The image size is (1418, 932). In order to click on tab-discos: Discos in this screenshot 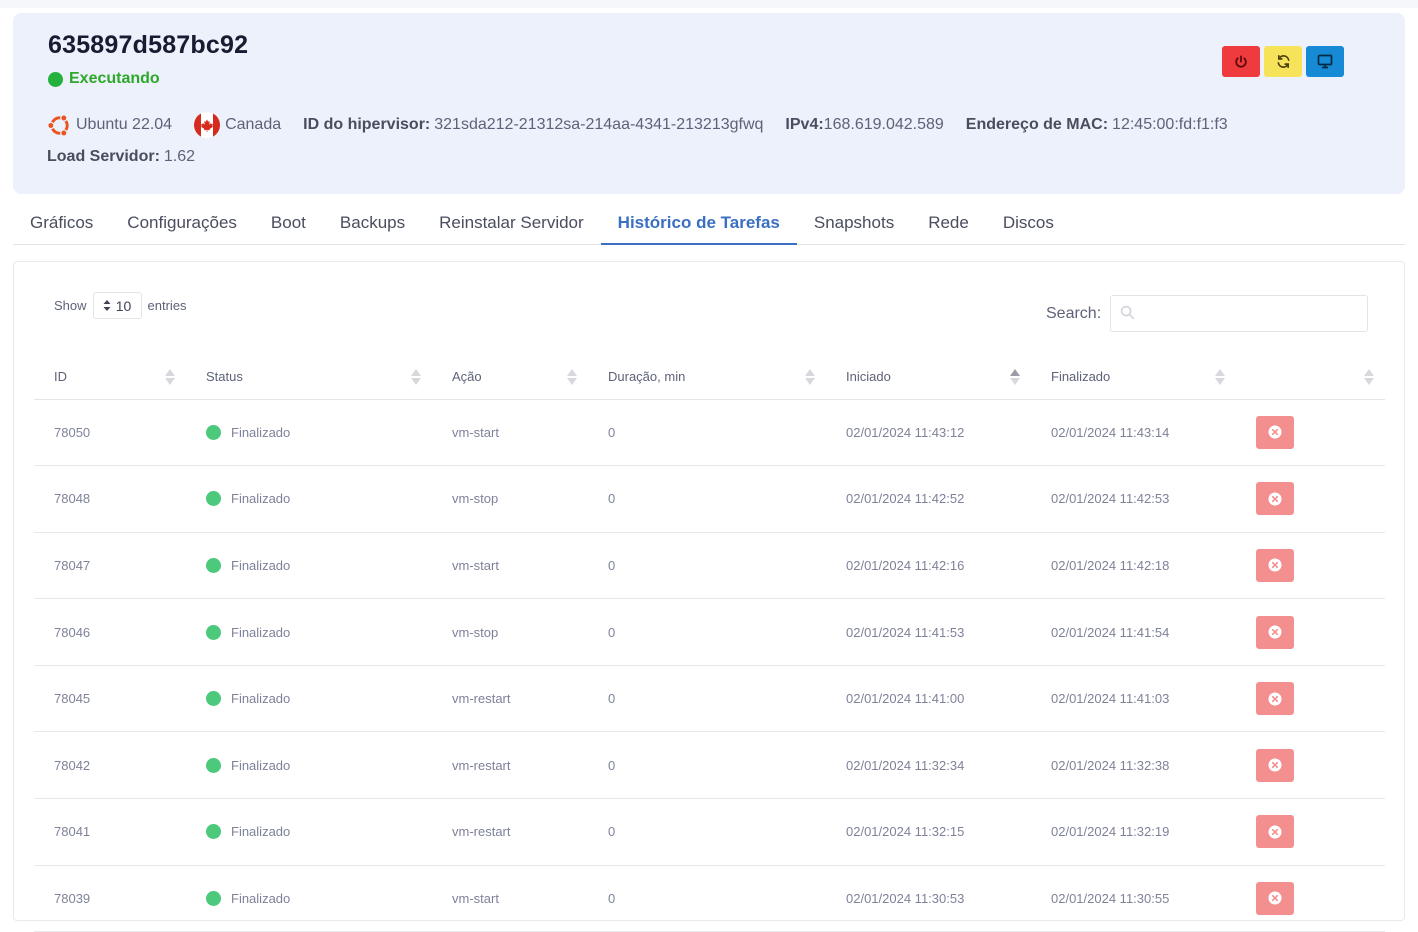, I will do `click(1028, 224)`.